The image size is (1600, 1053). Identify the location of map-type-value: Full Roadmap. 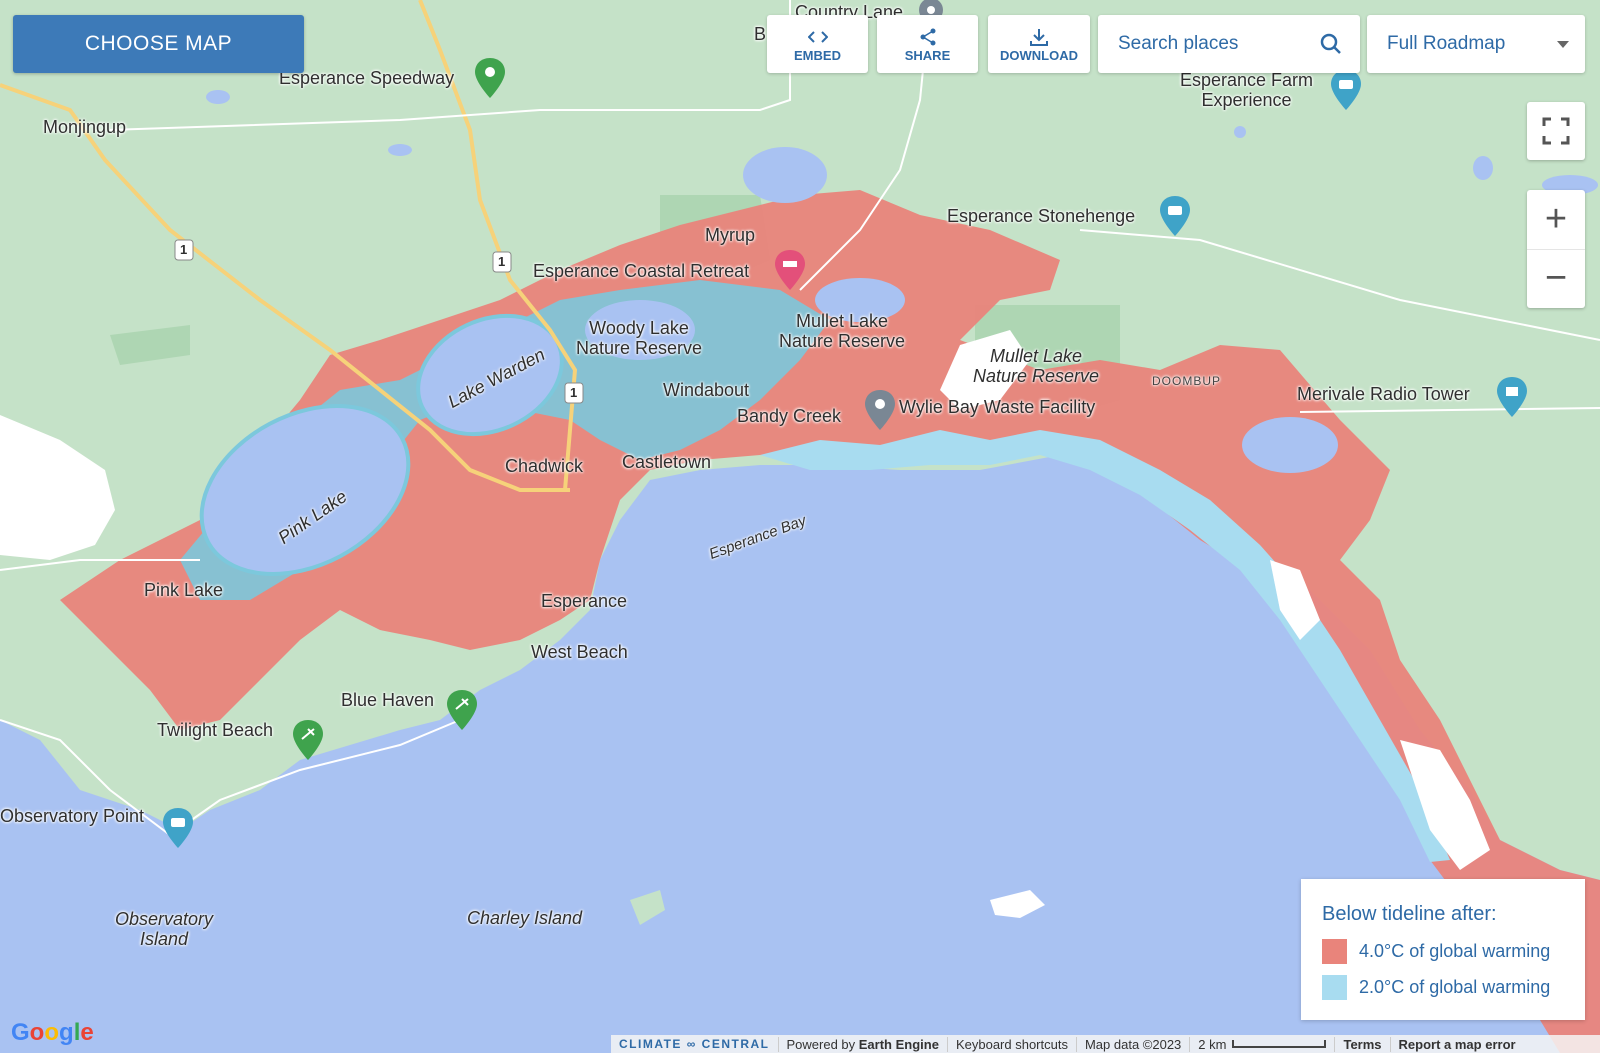
(1446, 43).